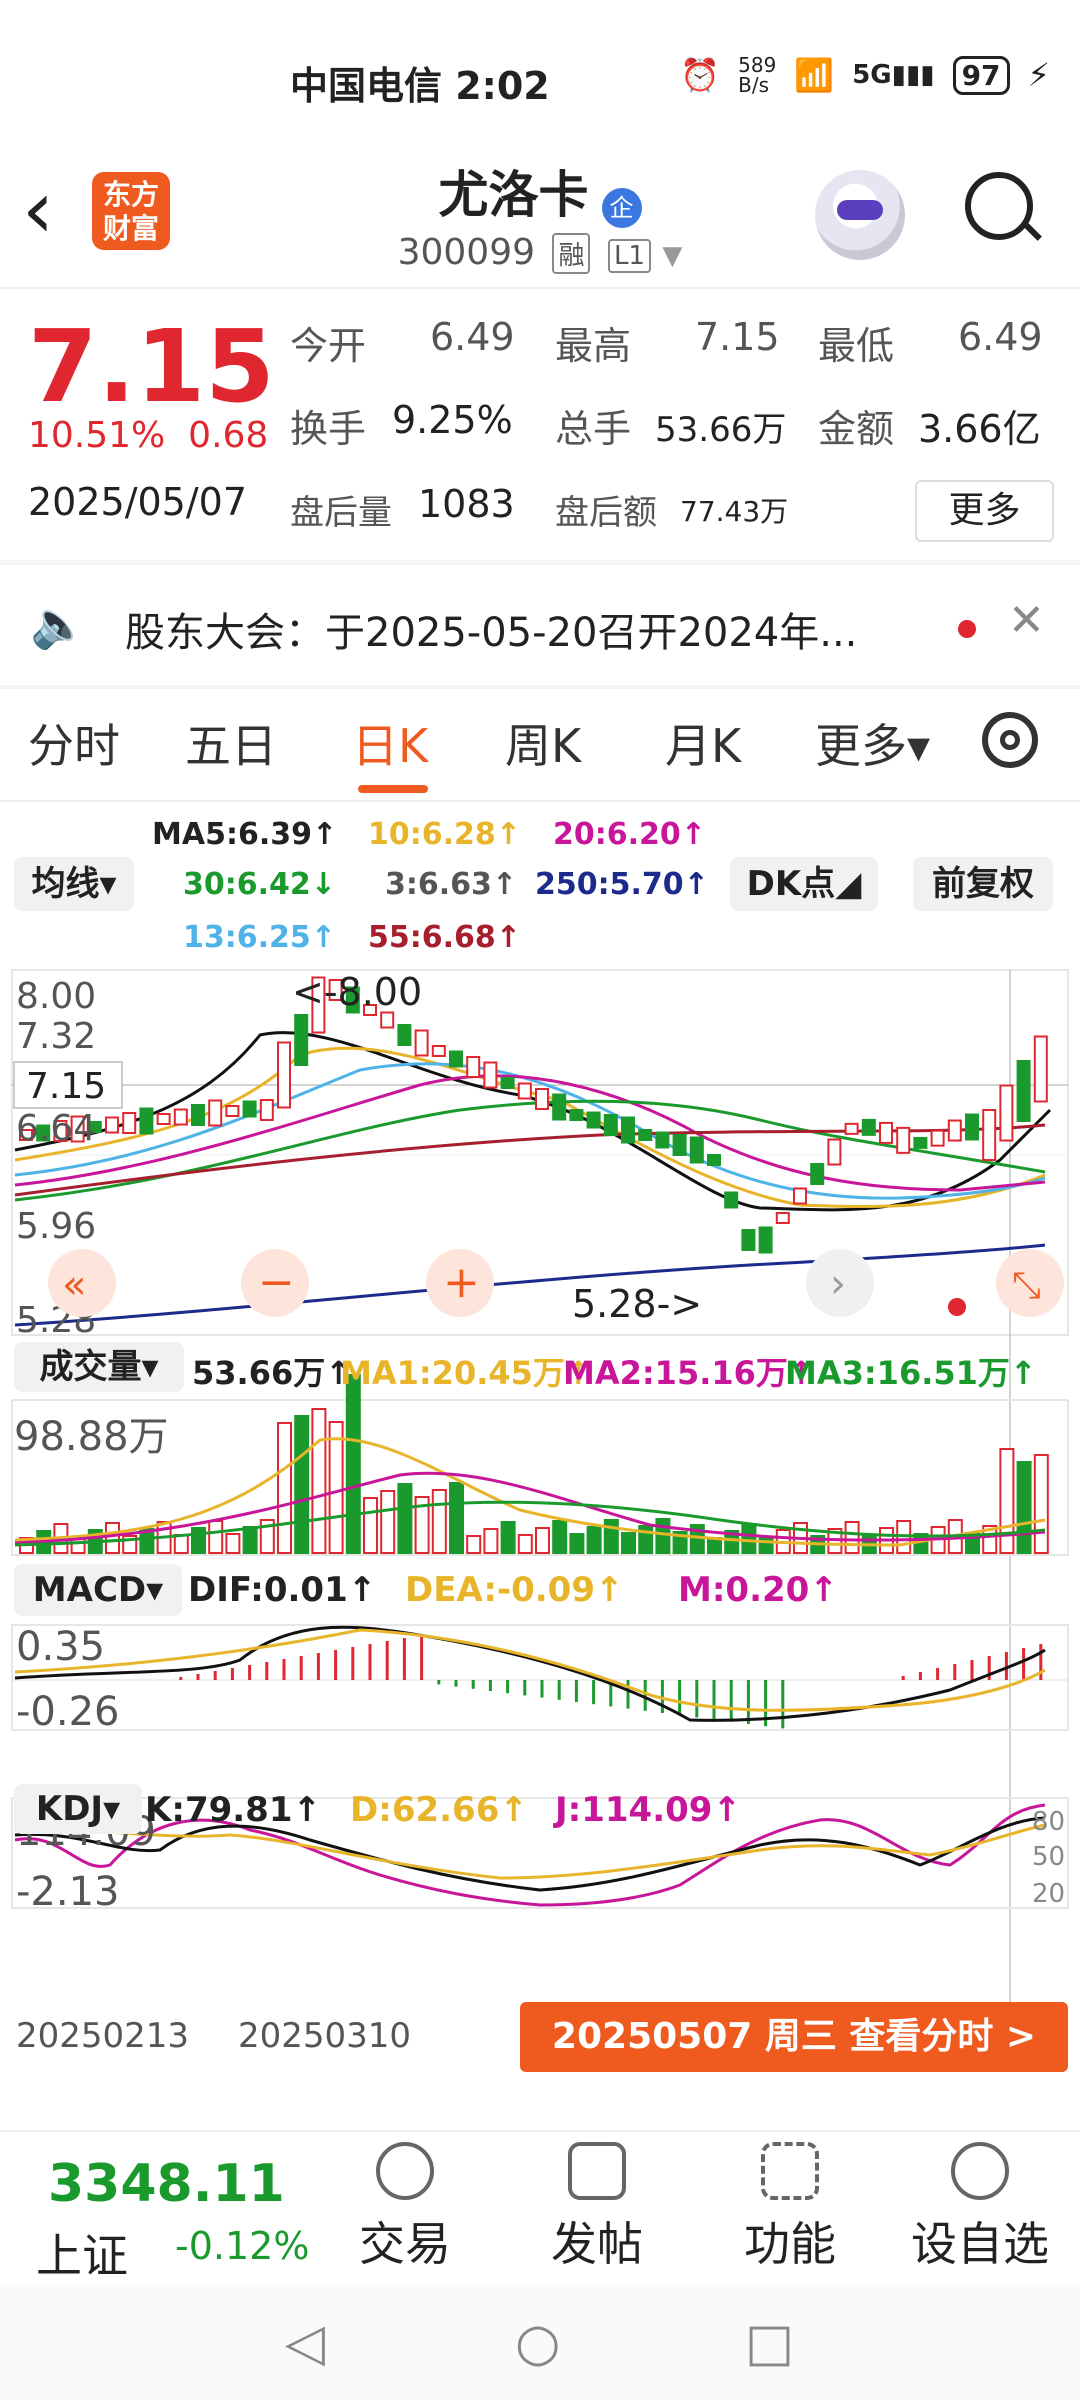  I want to click on notice-banner: 🔈 股东大会：于2025-05-20召开2024年... ✕, so click(540, 625).